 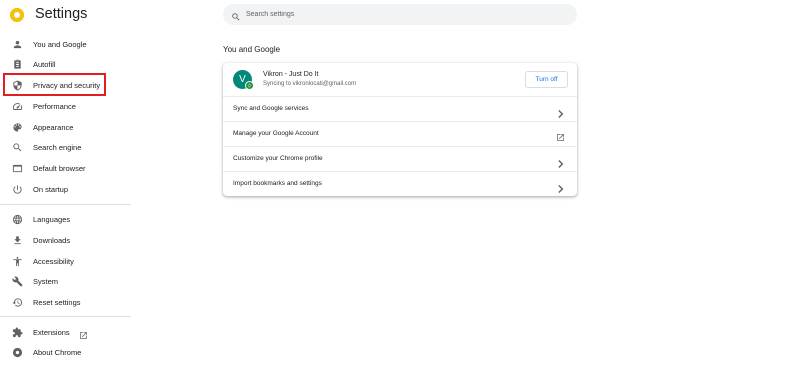 I want to click on sidebar-item-downloads: Downloads, so click(x=66, y=240).